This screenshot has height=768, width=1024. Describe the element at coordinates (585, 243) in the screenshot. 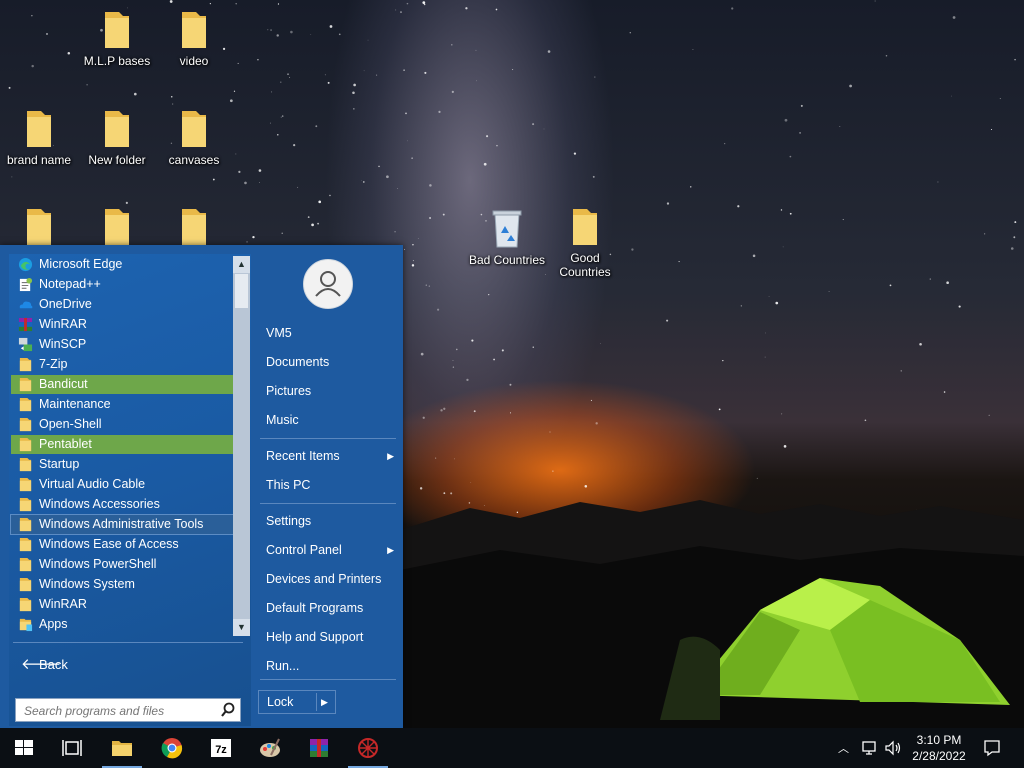

I see `desktop-icon-good-countries: Good Countries` at that location.